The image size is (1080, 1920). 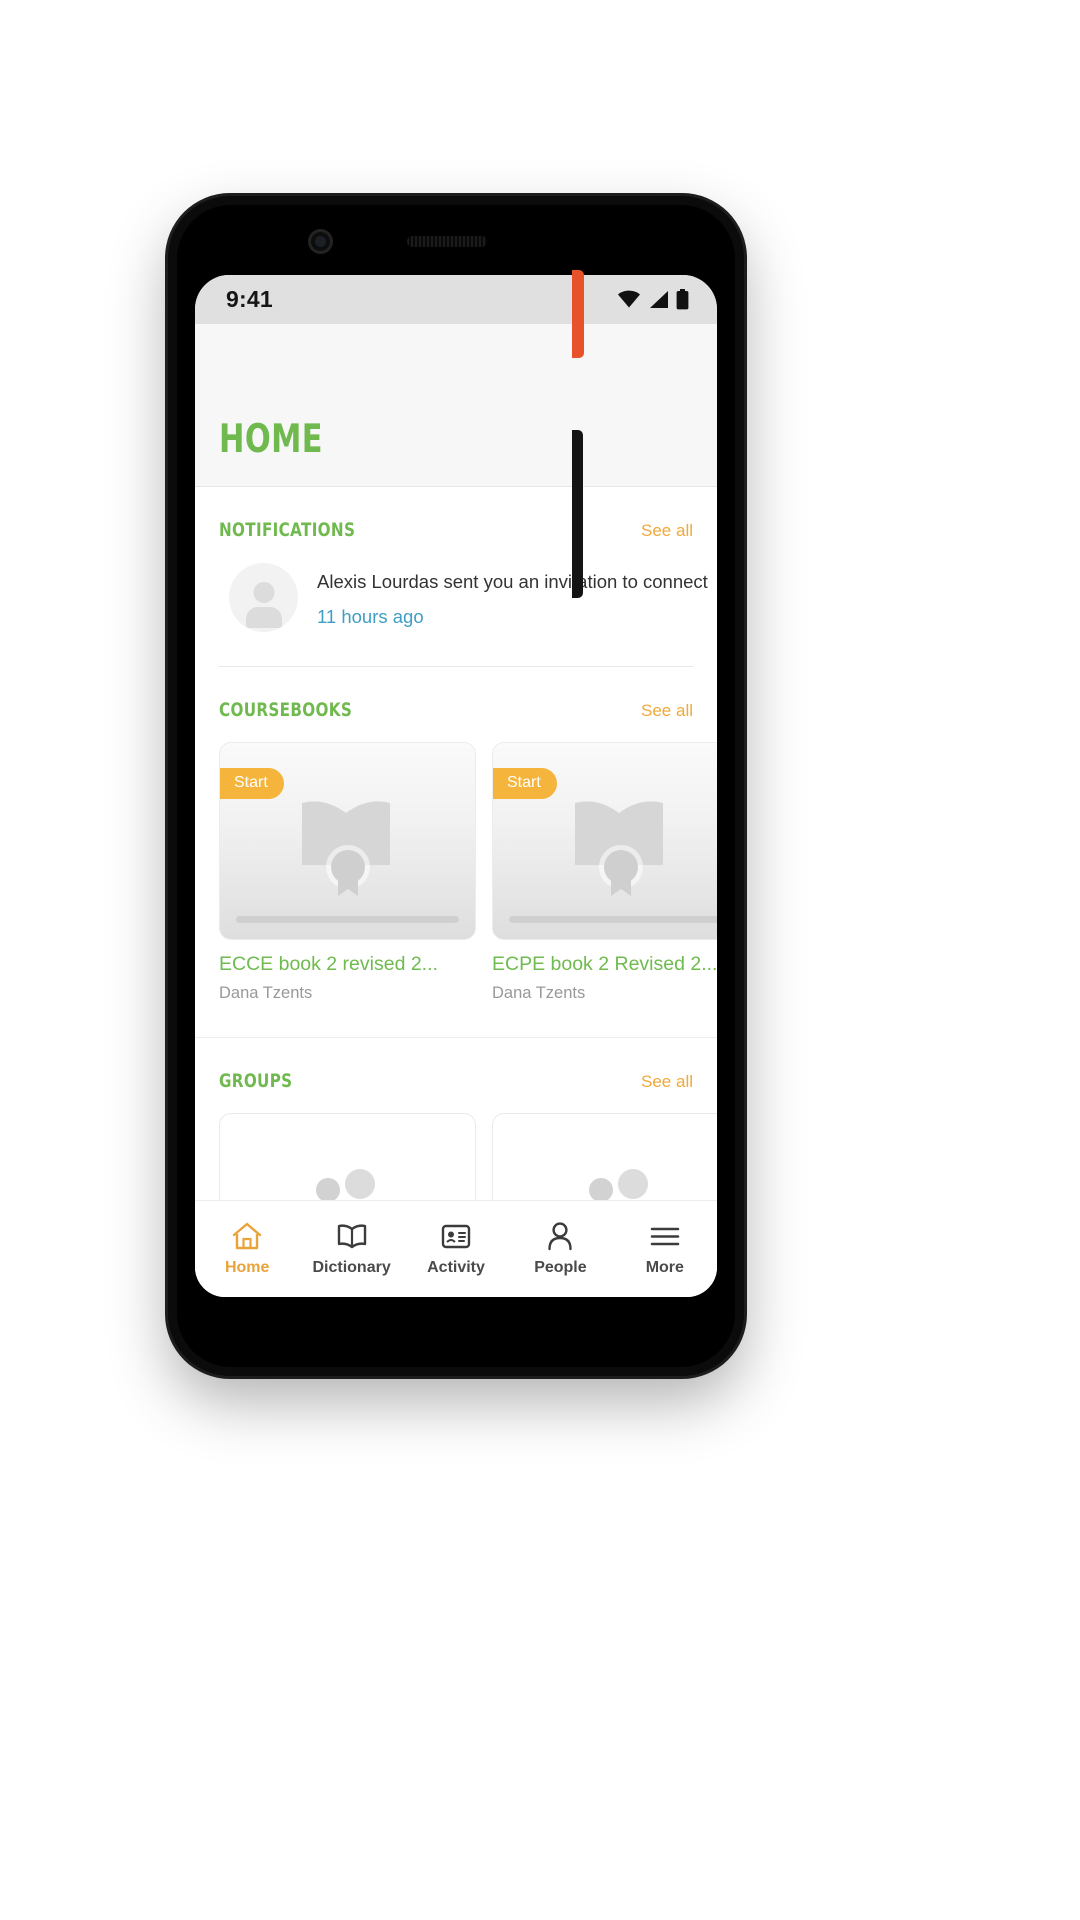 I want to click on notification-timestamp: 11 hours ago, so click(x=370, y=616).